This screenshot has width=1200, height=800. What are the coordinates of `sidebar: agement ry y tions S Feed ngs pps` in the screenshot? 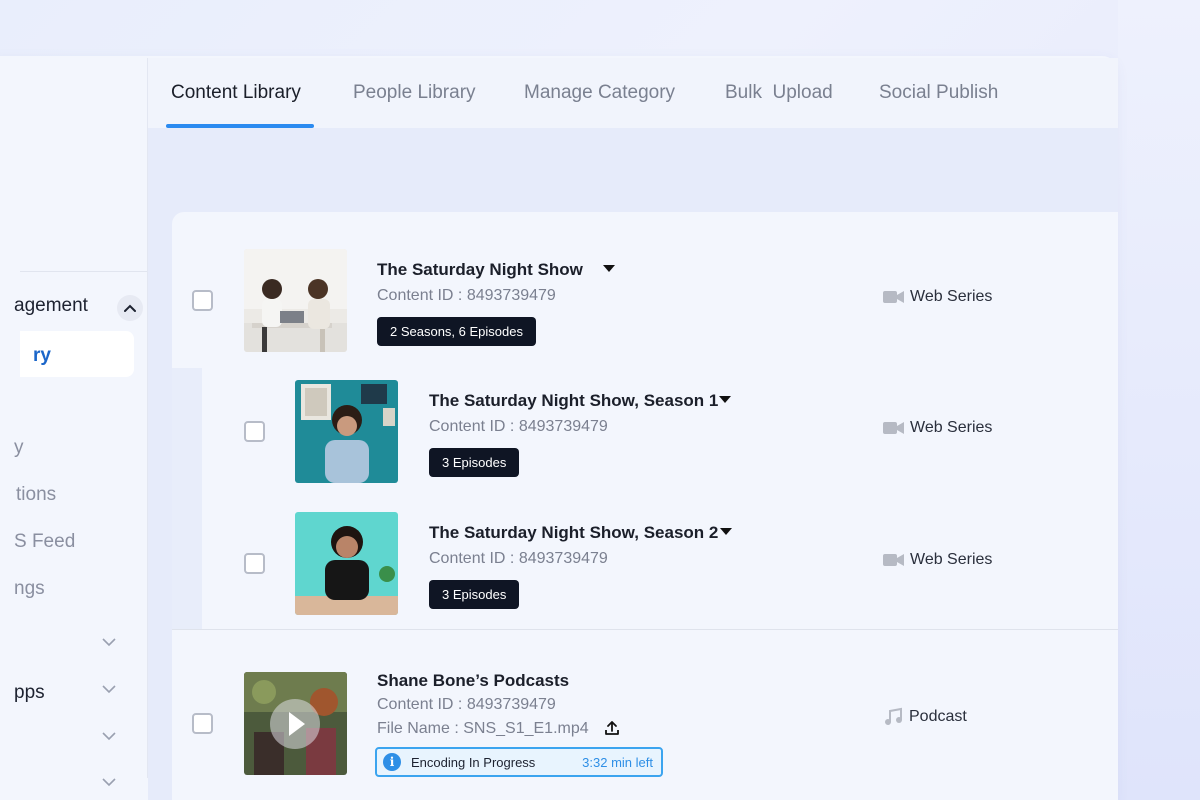 It's located at (81, 422).